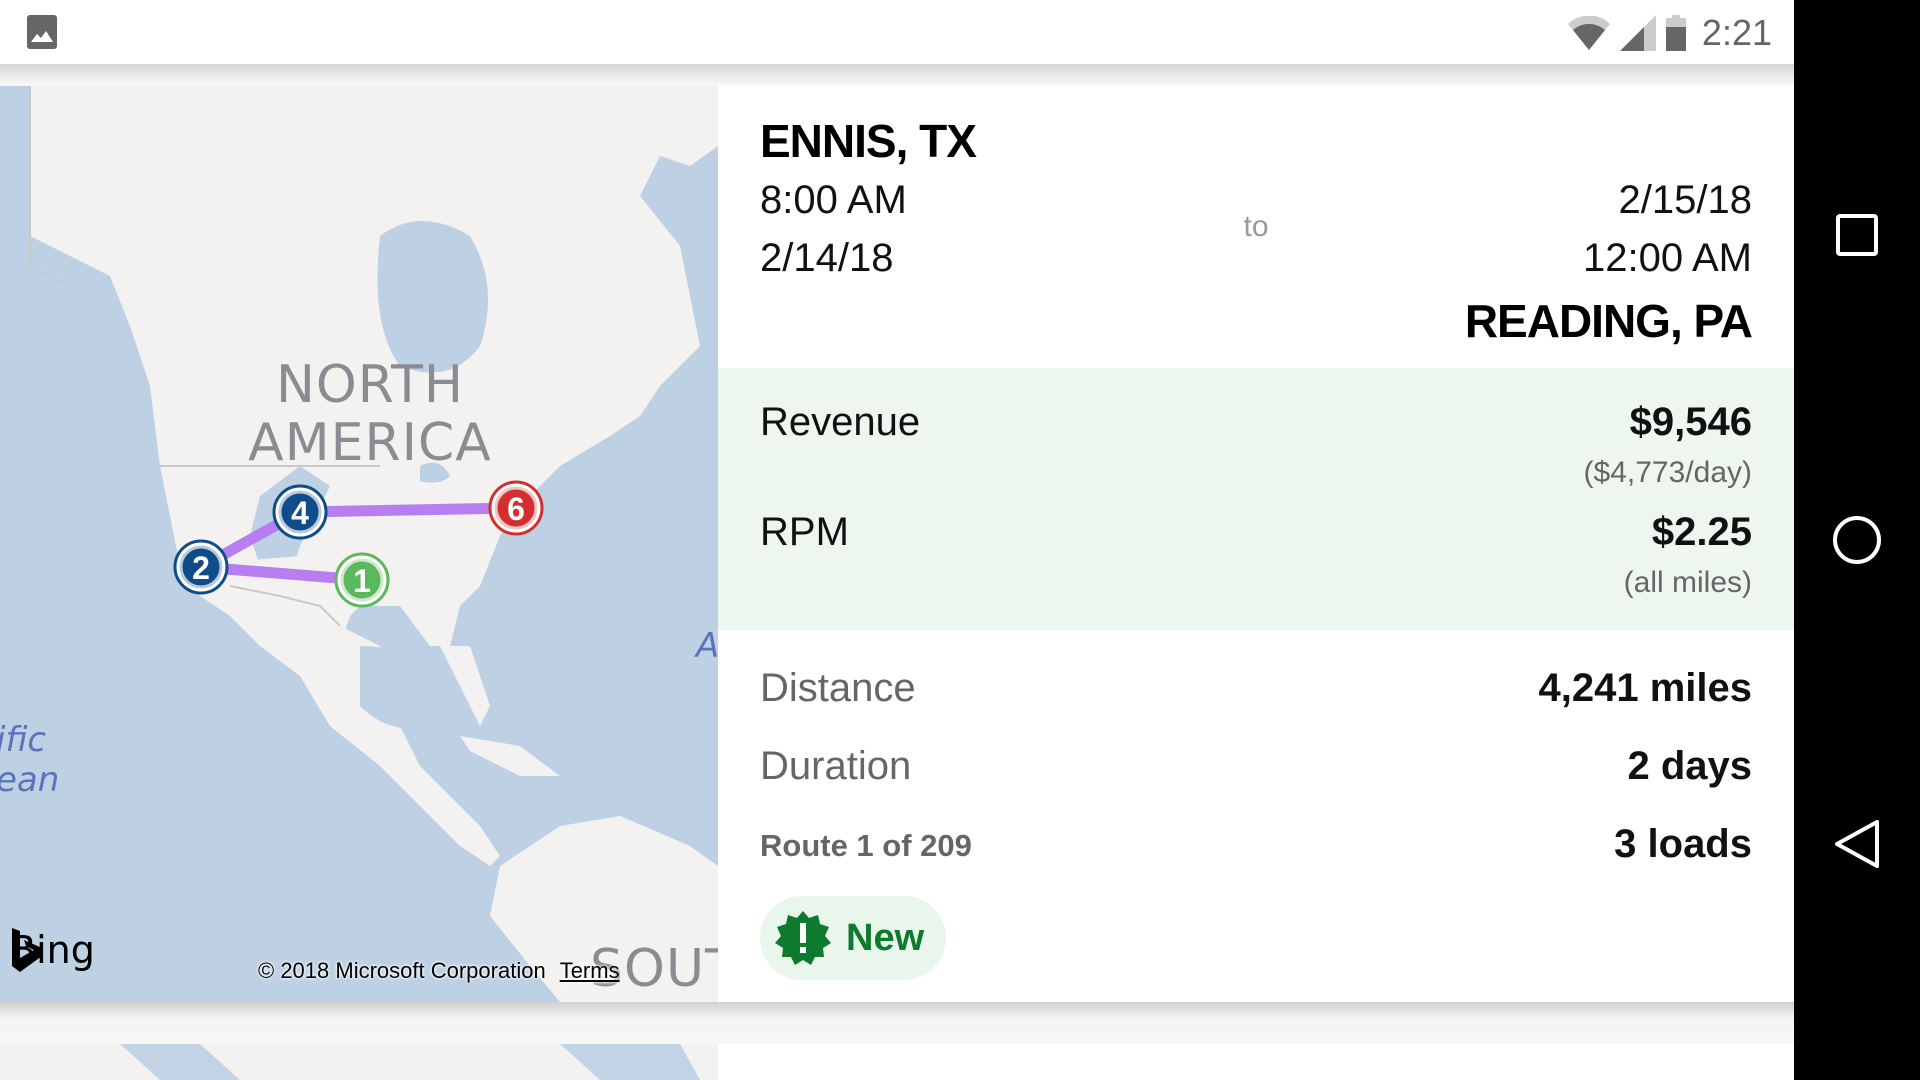  I want to click on marker-label: 1, so click(362, 581).